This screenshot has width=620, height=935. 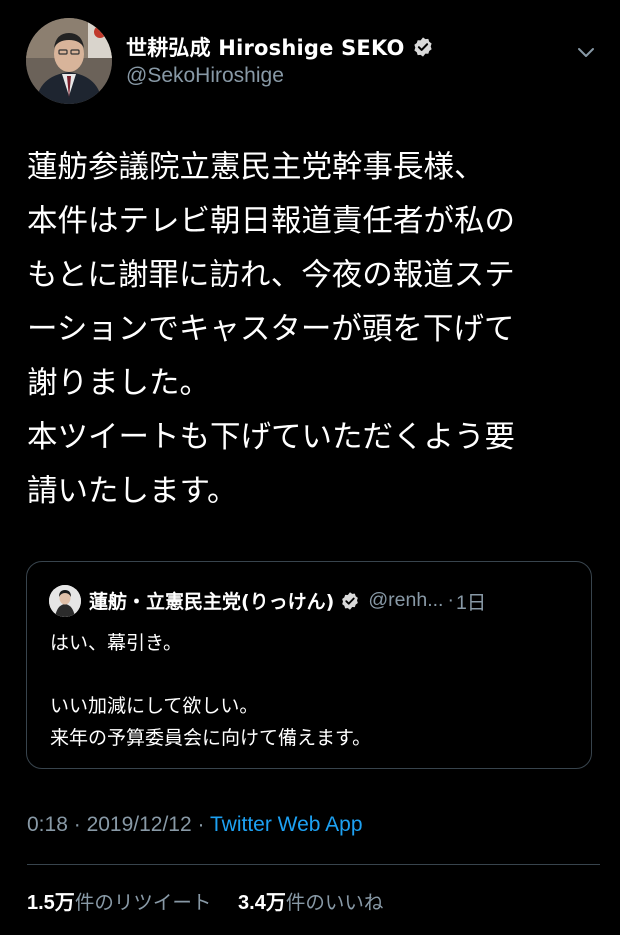 What do you see at coordinates (65, 601) in the screenshot?
I see `quoted-author-avatar` at bounding box center [65, 601].